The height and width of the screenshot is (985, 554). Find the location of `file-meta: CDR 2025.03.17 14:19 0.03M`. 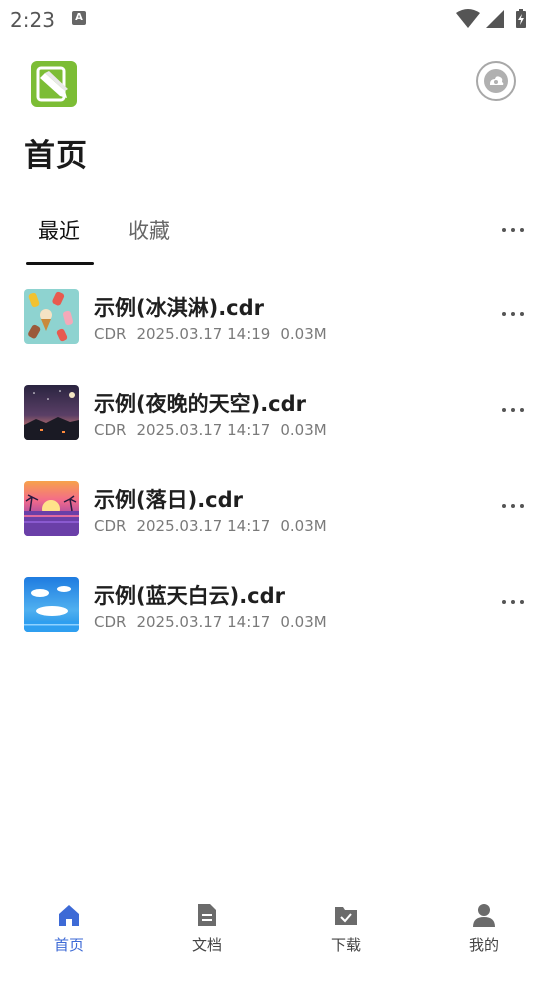

file-meta: CDR 2025.03.17 14:19 0.03M is located at coordinates (215, 334).